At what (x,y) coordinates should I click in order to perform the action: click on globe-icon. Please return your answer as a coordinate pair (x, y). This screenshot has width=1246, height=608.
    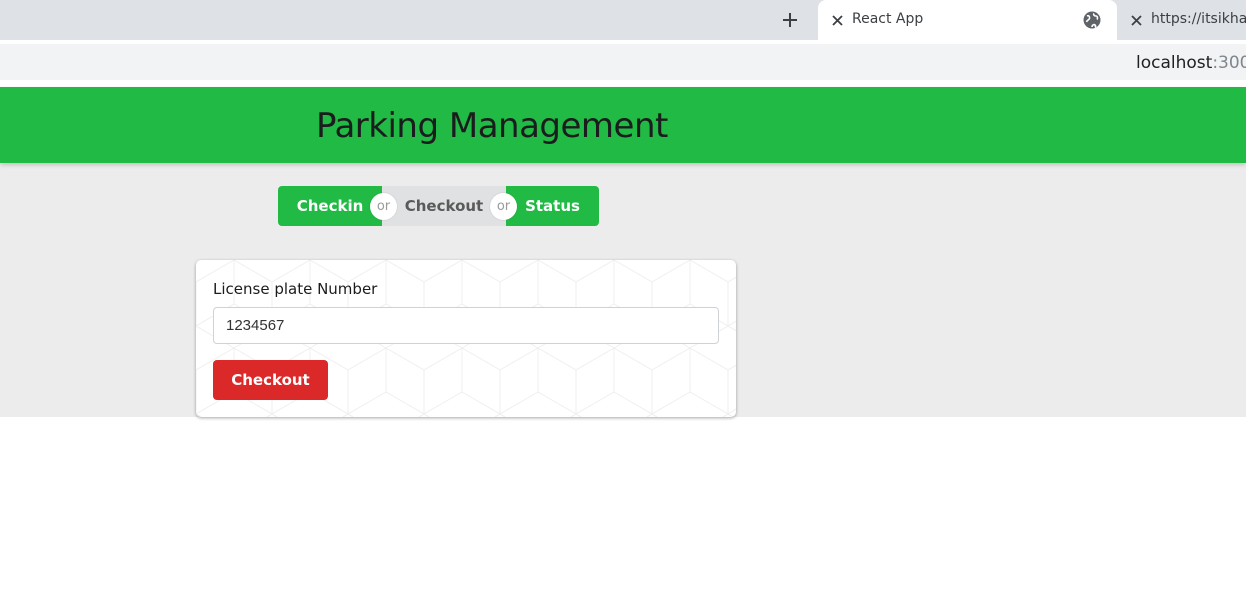
    Looking at the image, I should click on (1092, 20).